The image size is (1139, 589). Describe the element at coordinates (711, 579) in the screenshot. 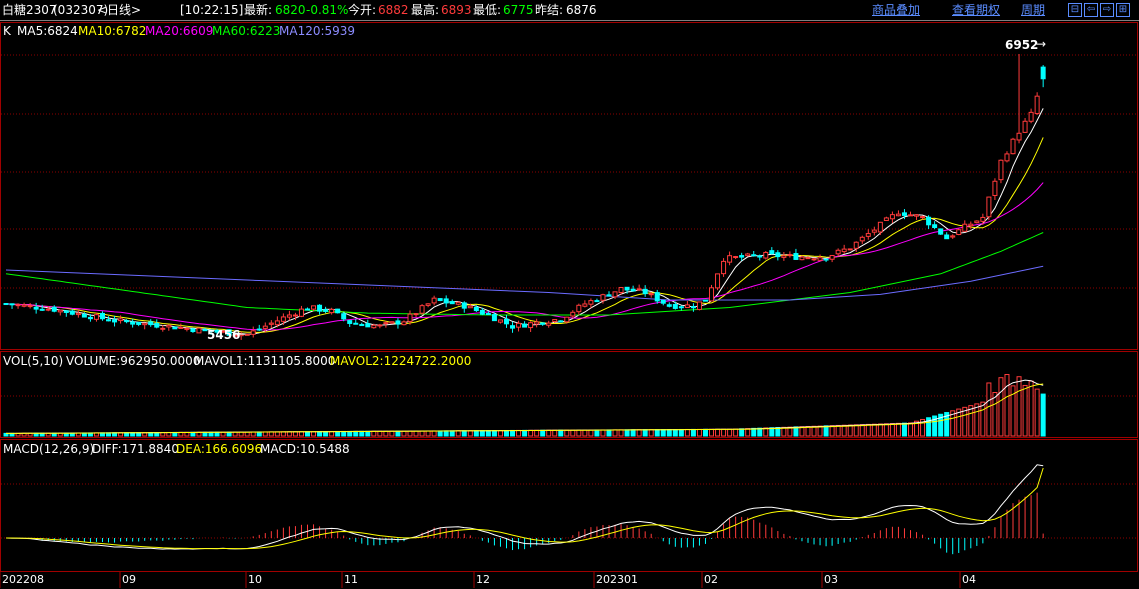

I see `x-axis-label: 02` at that location.